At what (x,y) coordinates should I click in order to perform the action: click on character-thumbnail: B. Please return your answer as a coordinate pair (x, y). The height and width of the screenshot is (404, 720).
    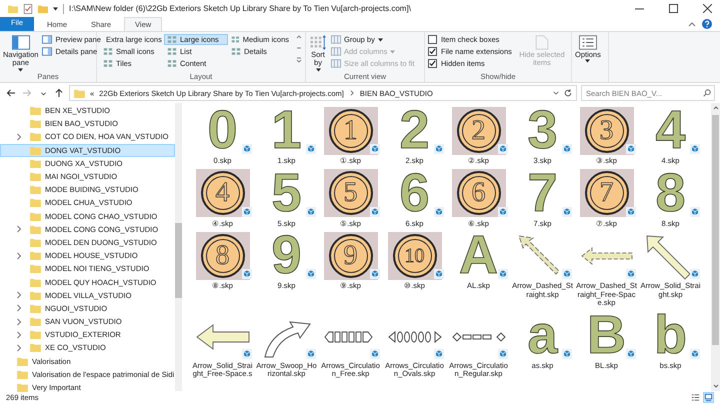
    Looking at the image, I should click on (606, 335).